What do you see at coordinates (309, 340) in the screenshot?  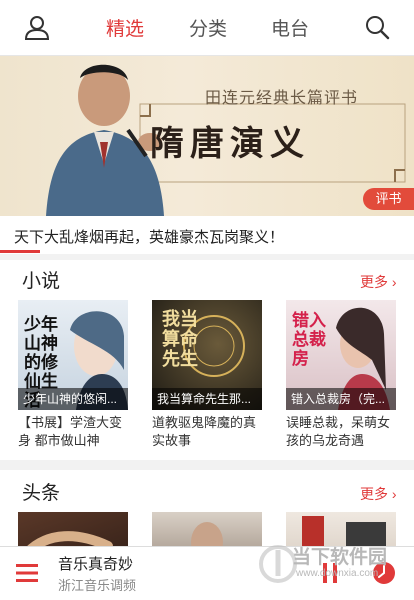 I see `cover-title: 错入总裁房` at bounding box center [309, 340].